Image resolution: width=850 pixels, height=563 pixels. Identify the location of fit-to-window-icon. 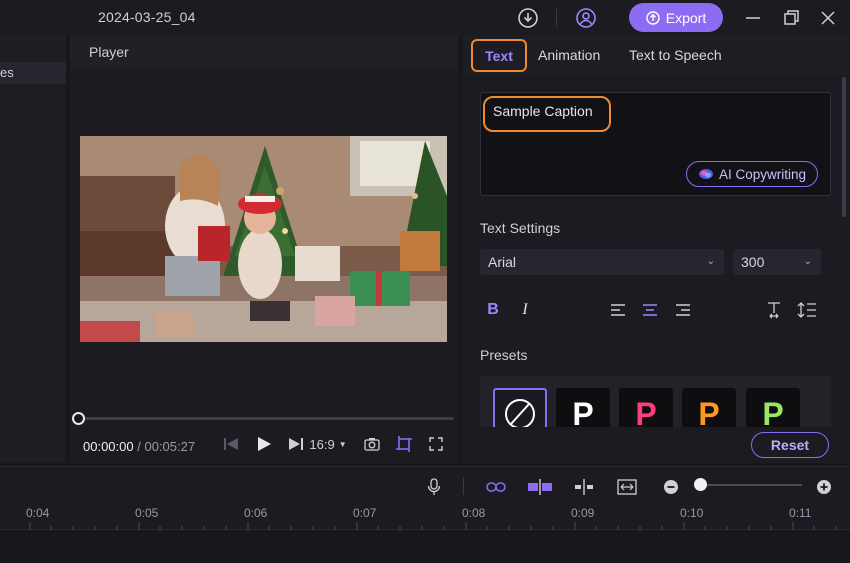
(627, 487).